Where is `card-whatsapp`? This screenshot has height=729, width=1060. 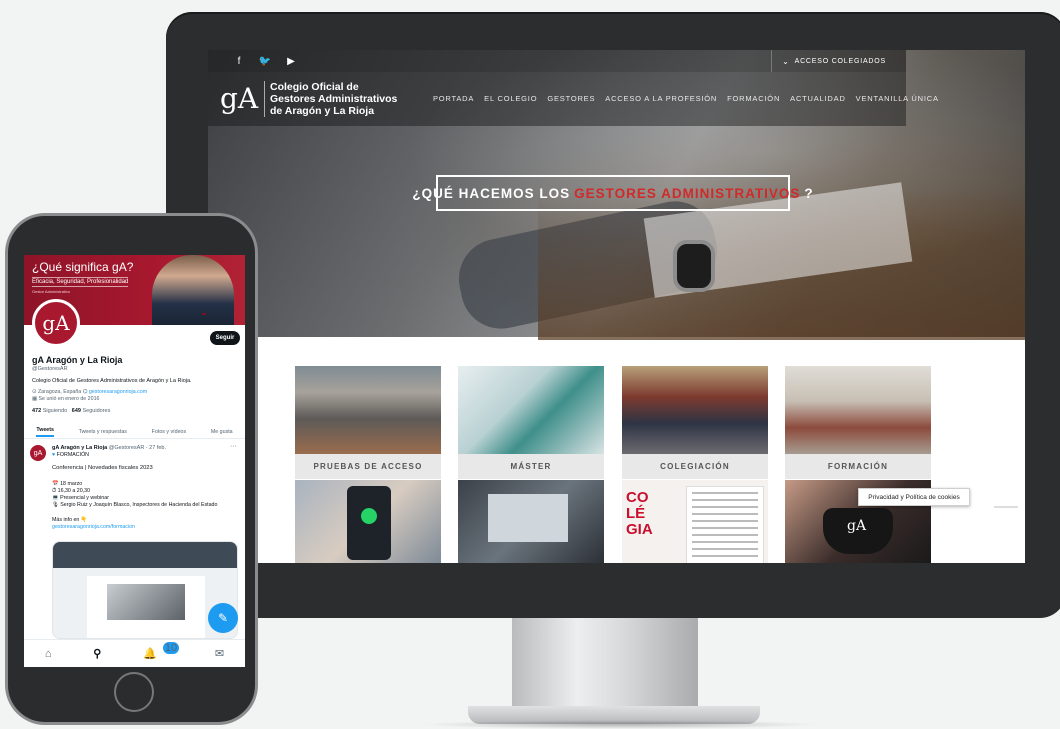
card-whatsapp is located at coordinates (368, 521).